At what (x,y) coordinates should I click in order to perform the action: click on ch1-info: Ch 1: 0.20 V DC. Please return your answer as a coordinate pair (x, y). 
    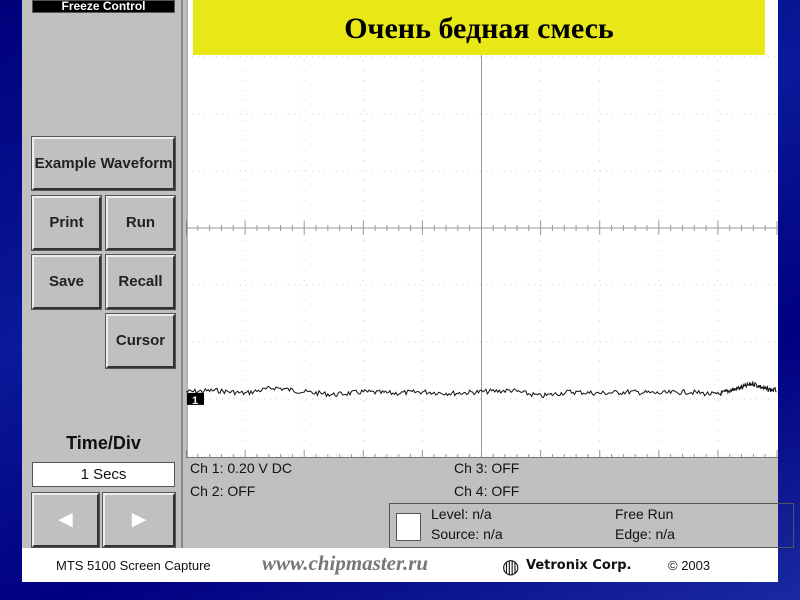
    Looking at the image, I should click on (241, 468).